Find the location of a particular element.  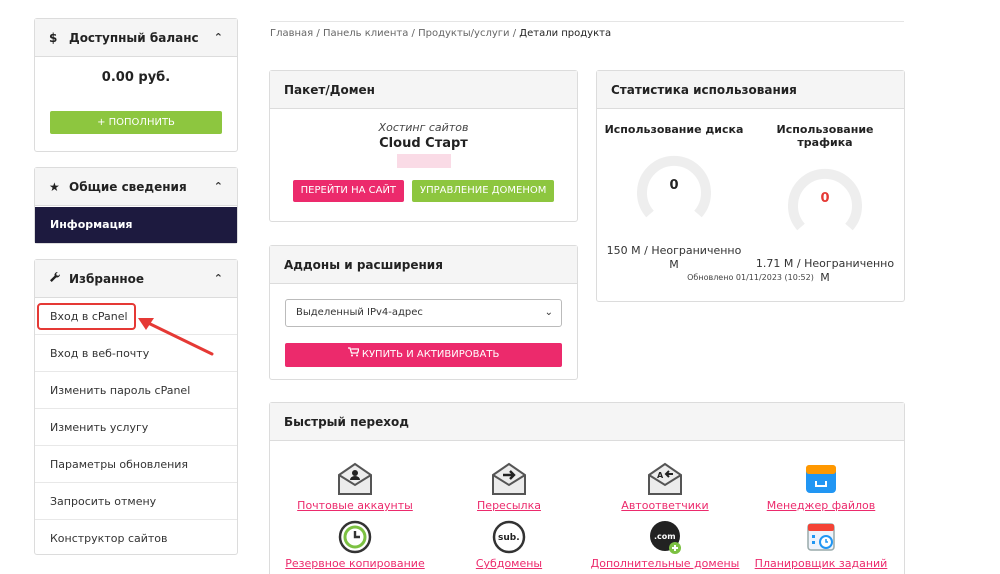

sidebar-item-info: Информация is located at coordinates (136, 225).